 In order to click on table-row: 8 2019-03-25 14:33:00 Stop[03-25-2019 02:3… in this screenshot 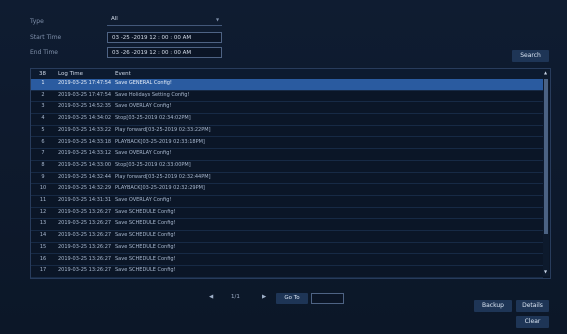, I will do `click(287, 167)`.